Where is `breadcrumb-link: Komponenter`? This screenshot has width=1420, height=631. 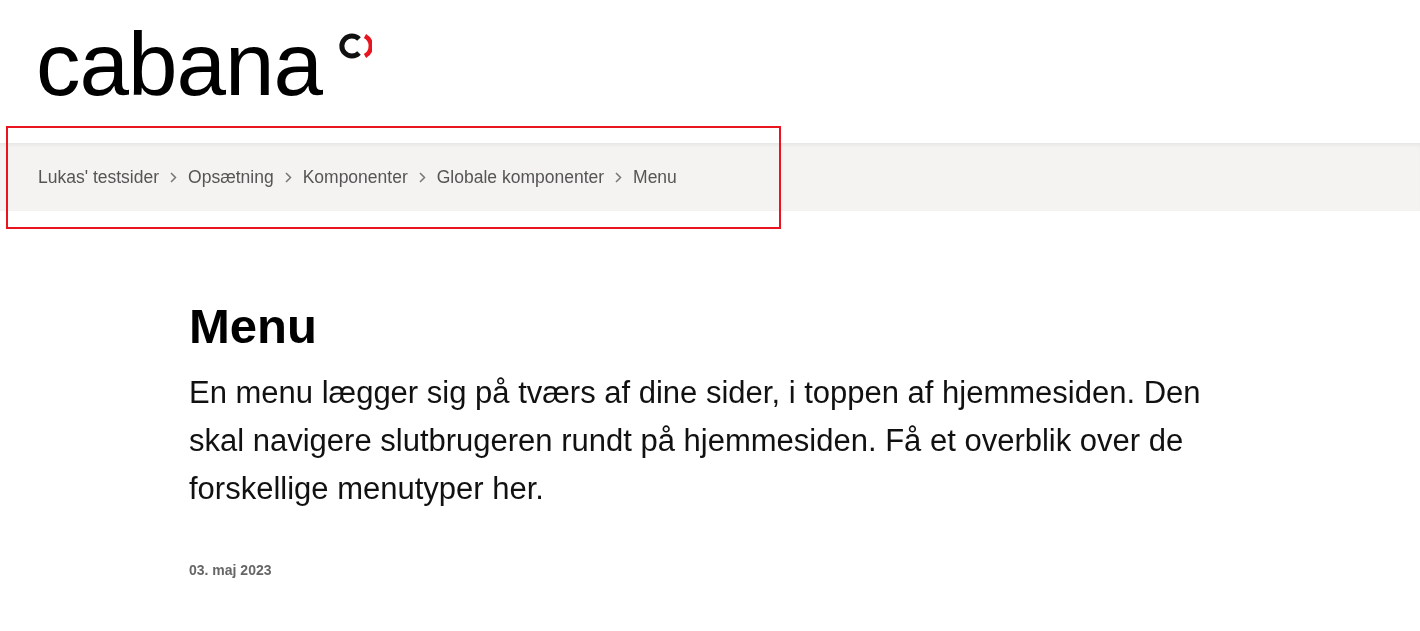
breadcrumb-link: Komponenter is located at coordinates (355, 177).